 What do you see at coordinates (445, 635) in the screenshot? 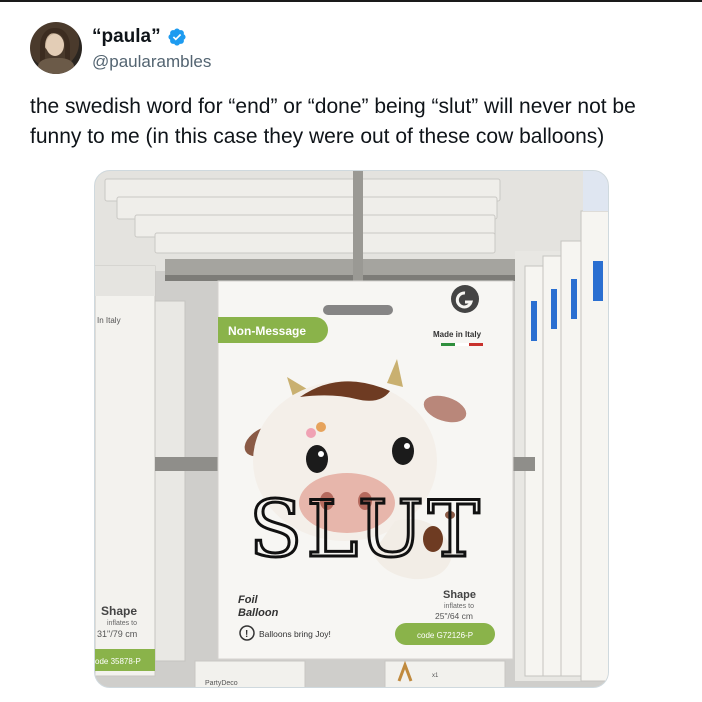
I see `code-main: code G72126-P` at bounding box center [445, 635].